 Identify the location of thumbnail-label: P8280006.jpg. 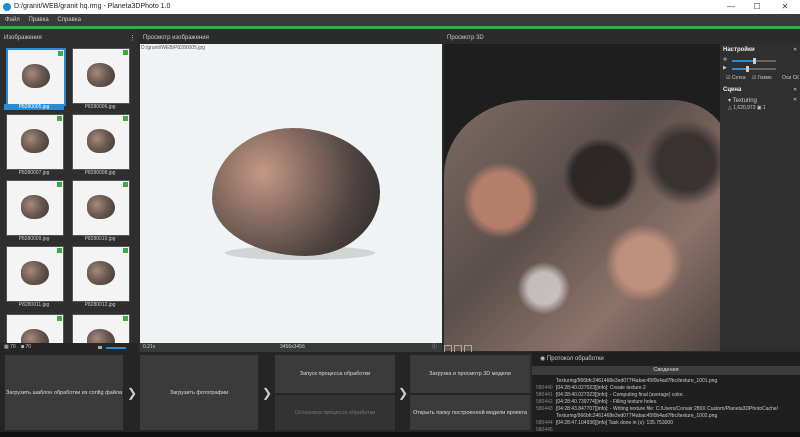
(100, 107).